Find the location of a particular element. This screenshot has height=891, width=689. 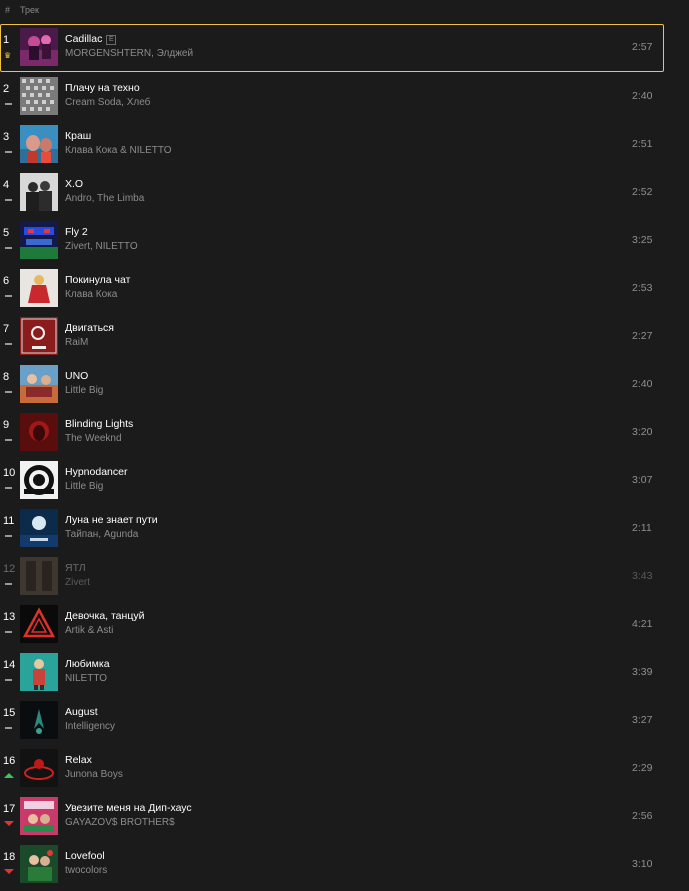

trend-down-icon is located at coordinates (9, 823).